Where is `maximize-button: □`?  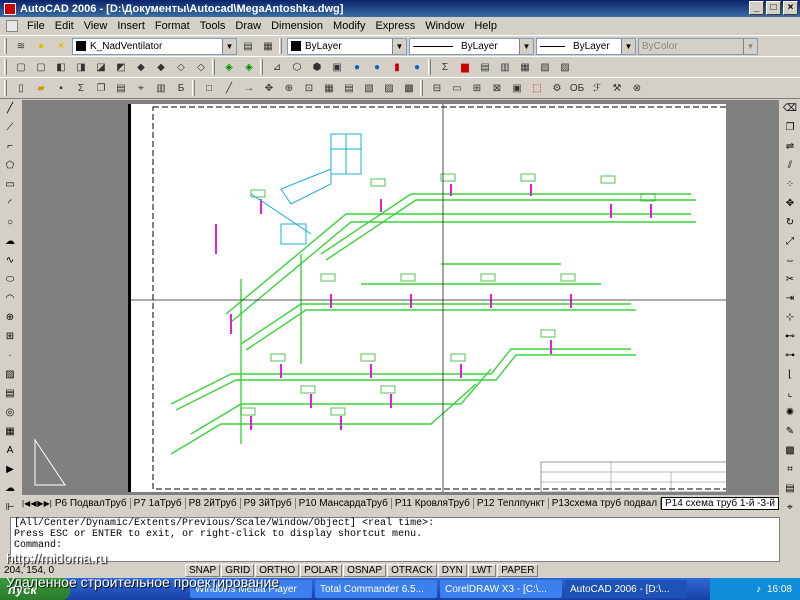
maximize-button: □ is located at coordinates (773, 8).